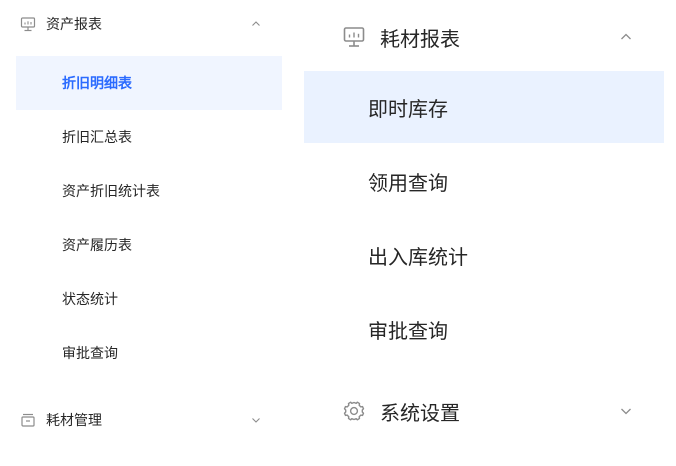 The height and width of the screenshot is (466, 676). Describe the element at coordinates (484, 107) in the screenshot. I see `sidebar-item-real-time-inventory: 即时库存` at that location.